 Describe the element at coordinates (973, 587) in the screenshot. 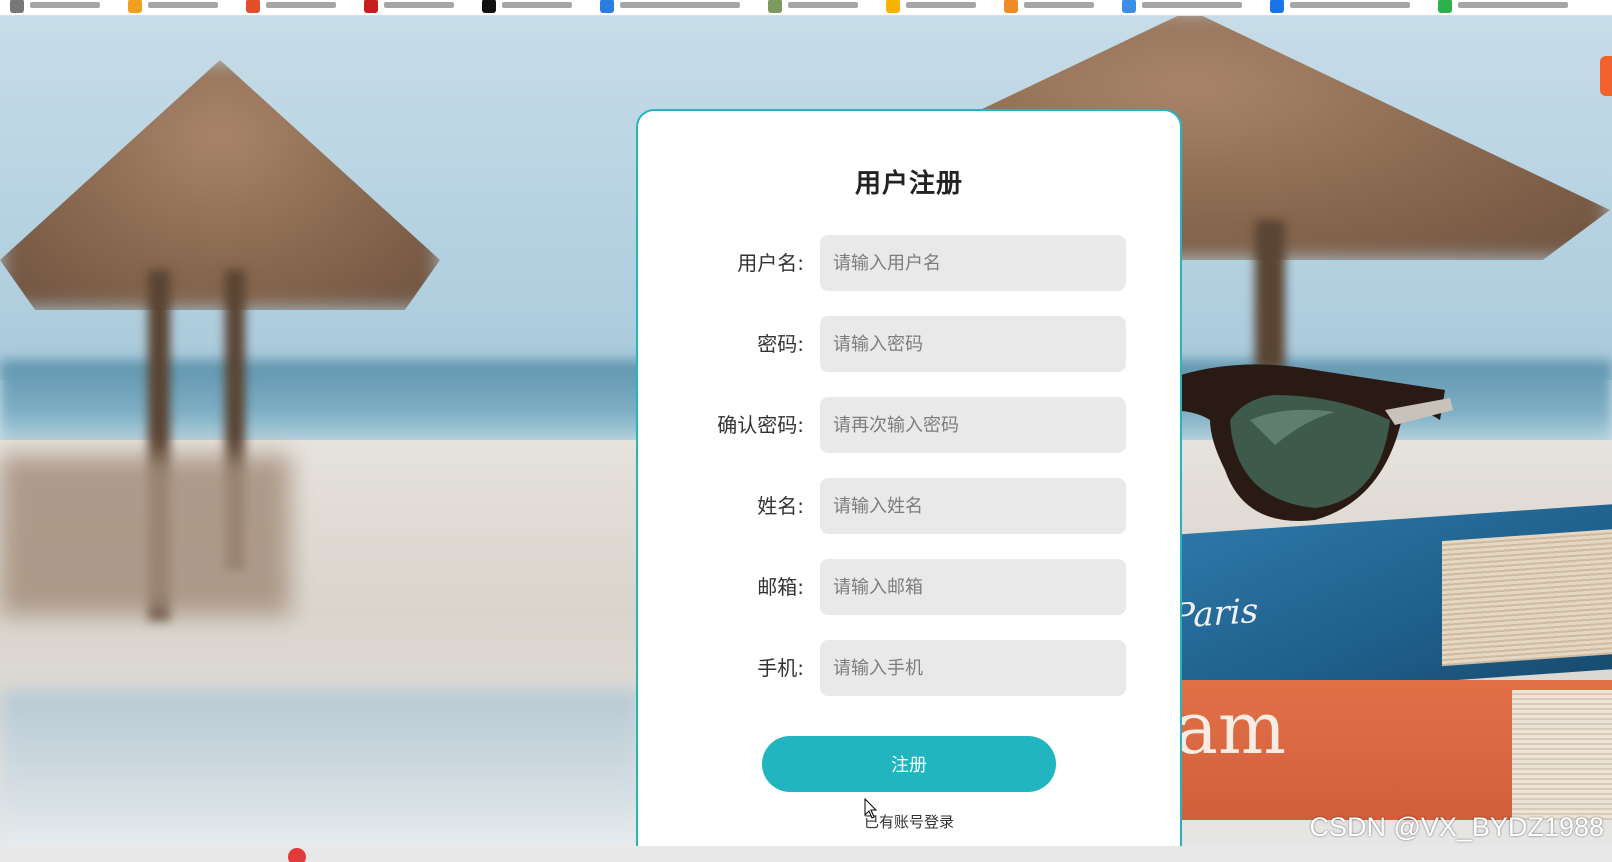

I see `email-input` at that location.